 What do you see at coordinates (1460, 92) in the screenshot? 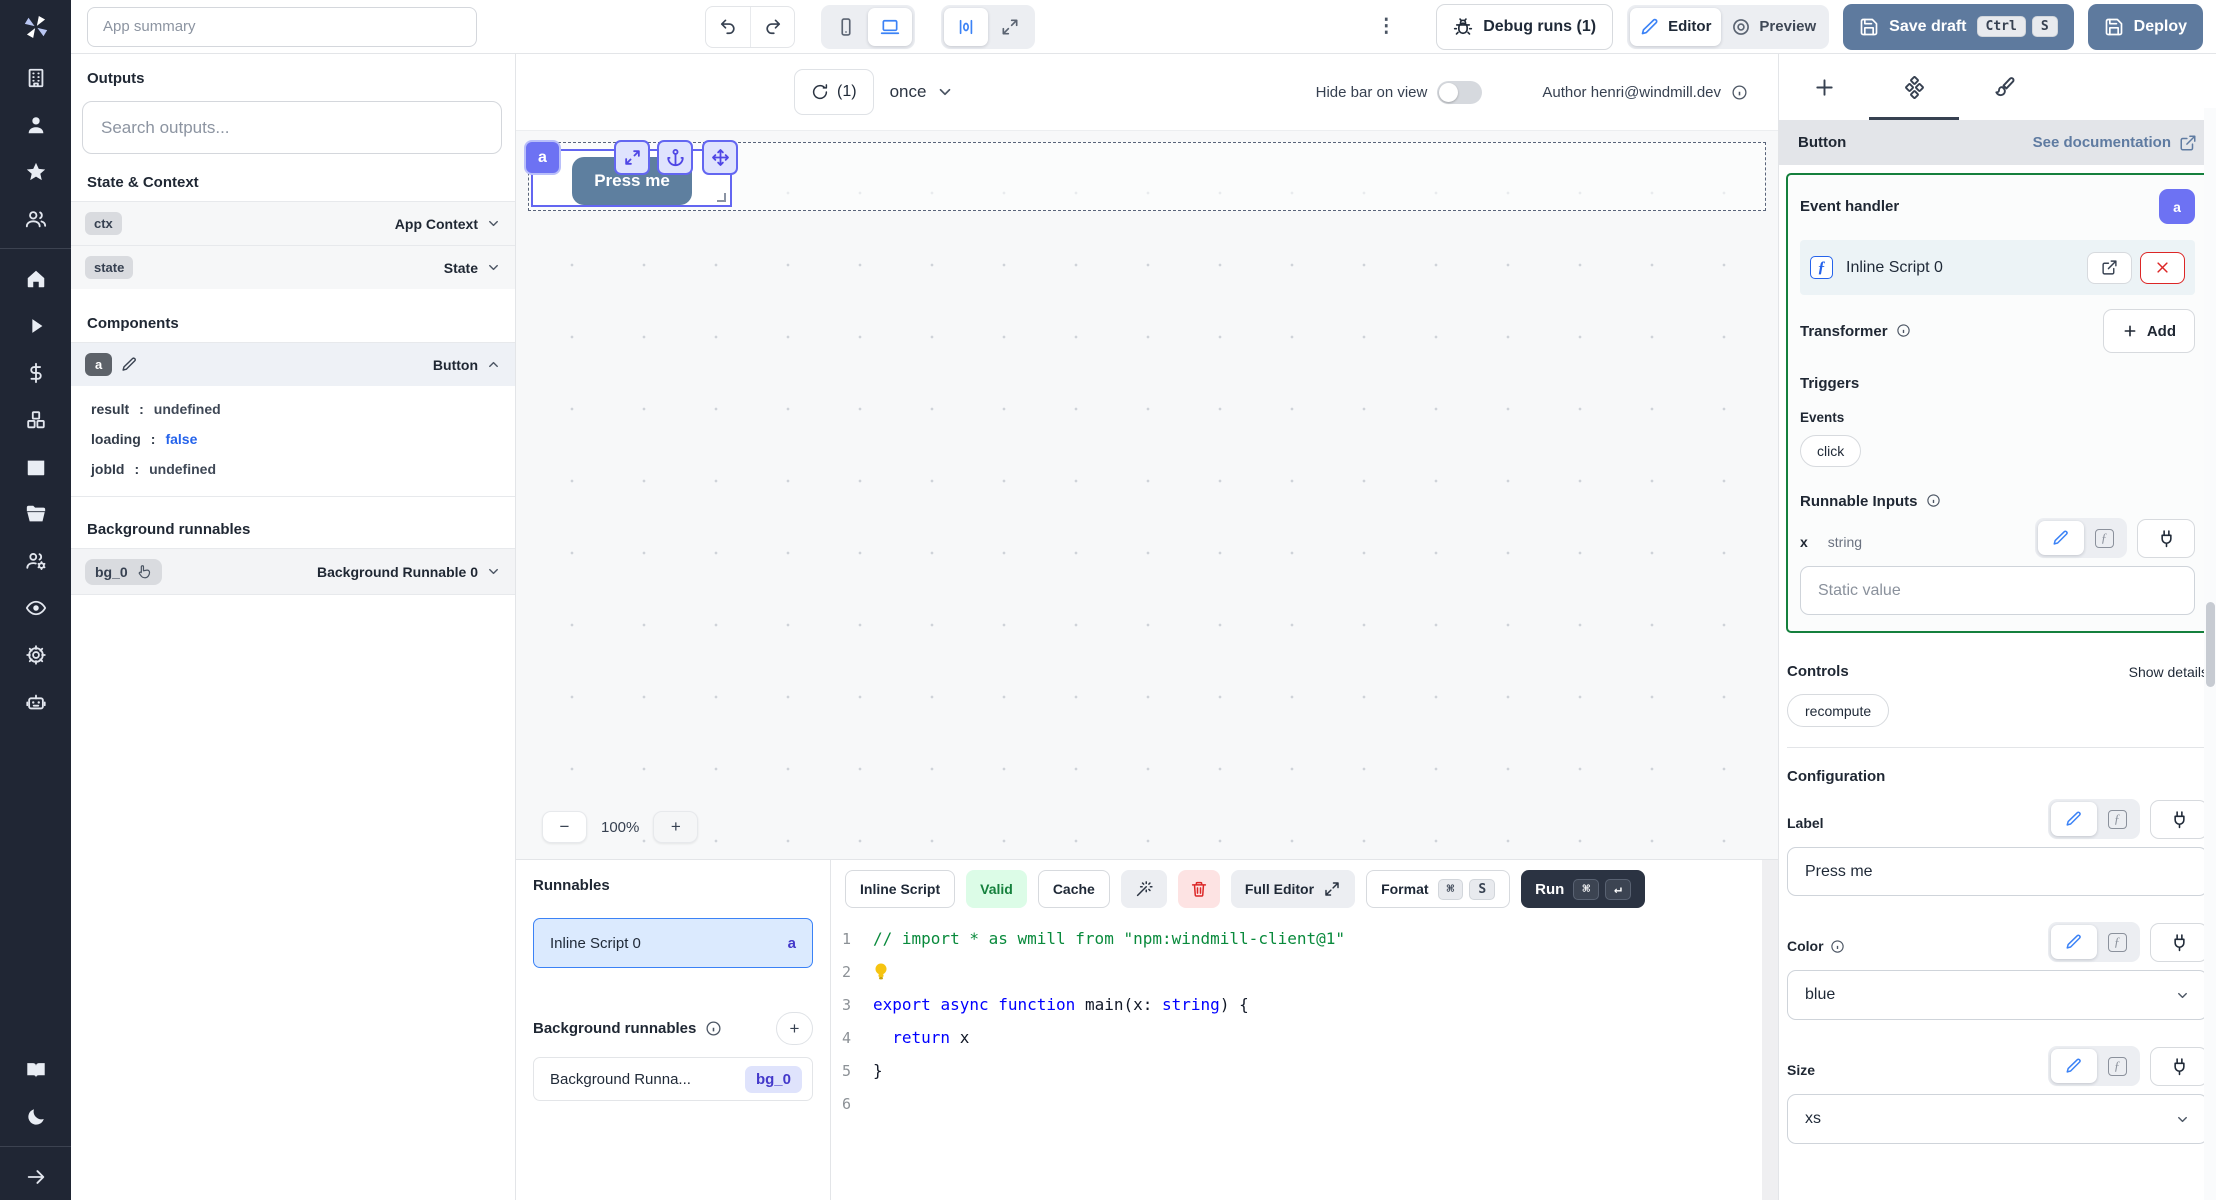
I see `hide-bar-toggle` at bounding box center [1460, 92].